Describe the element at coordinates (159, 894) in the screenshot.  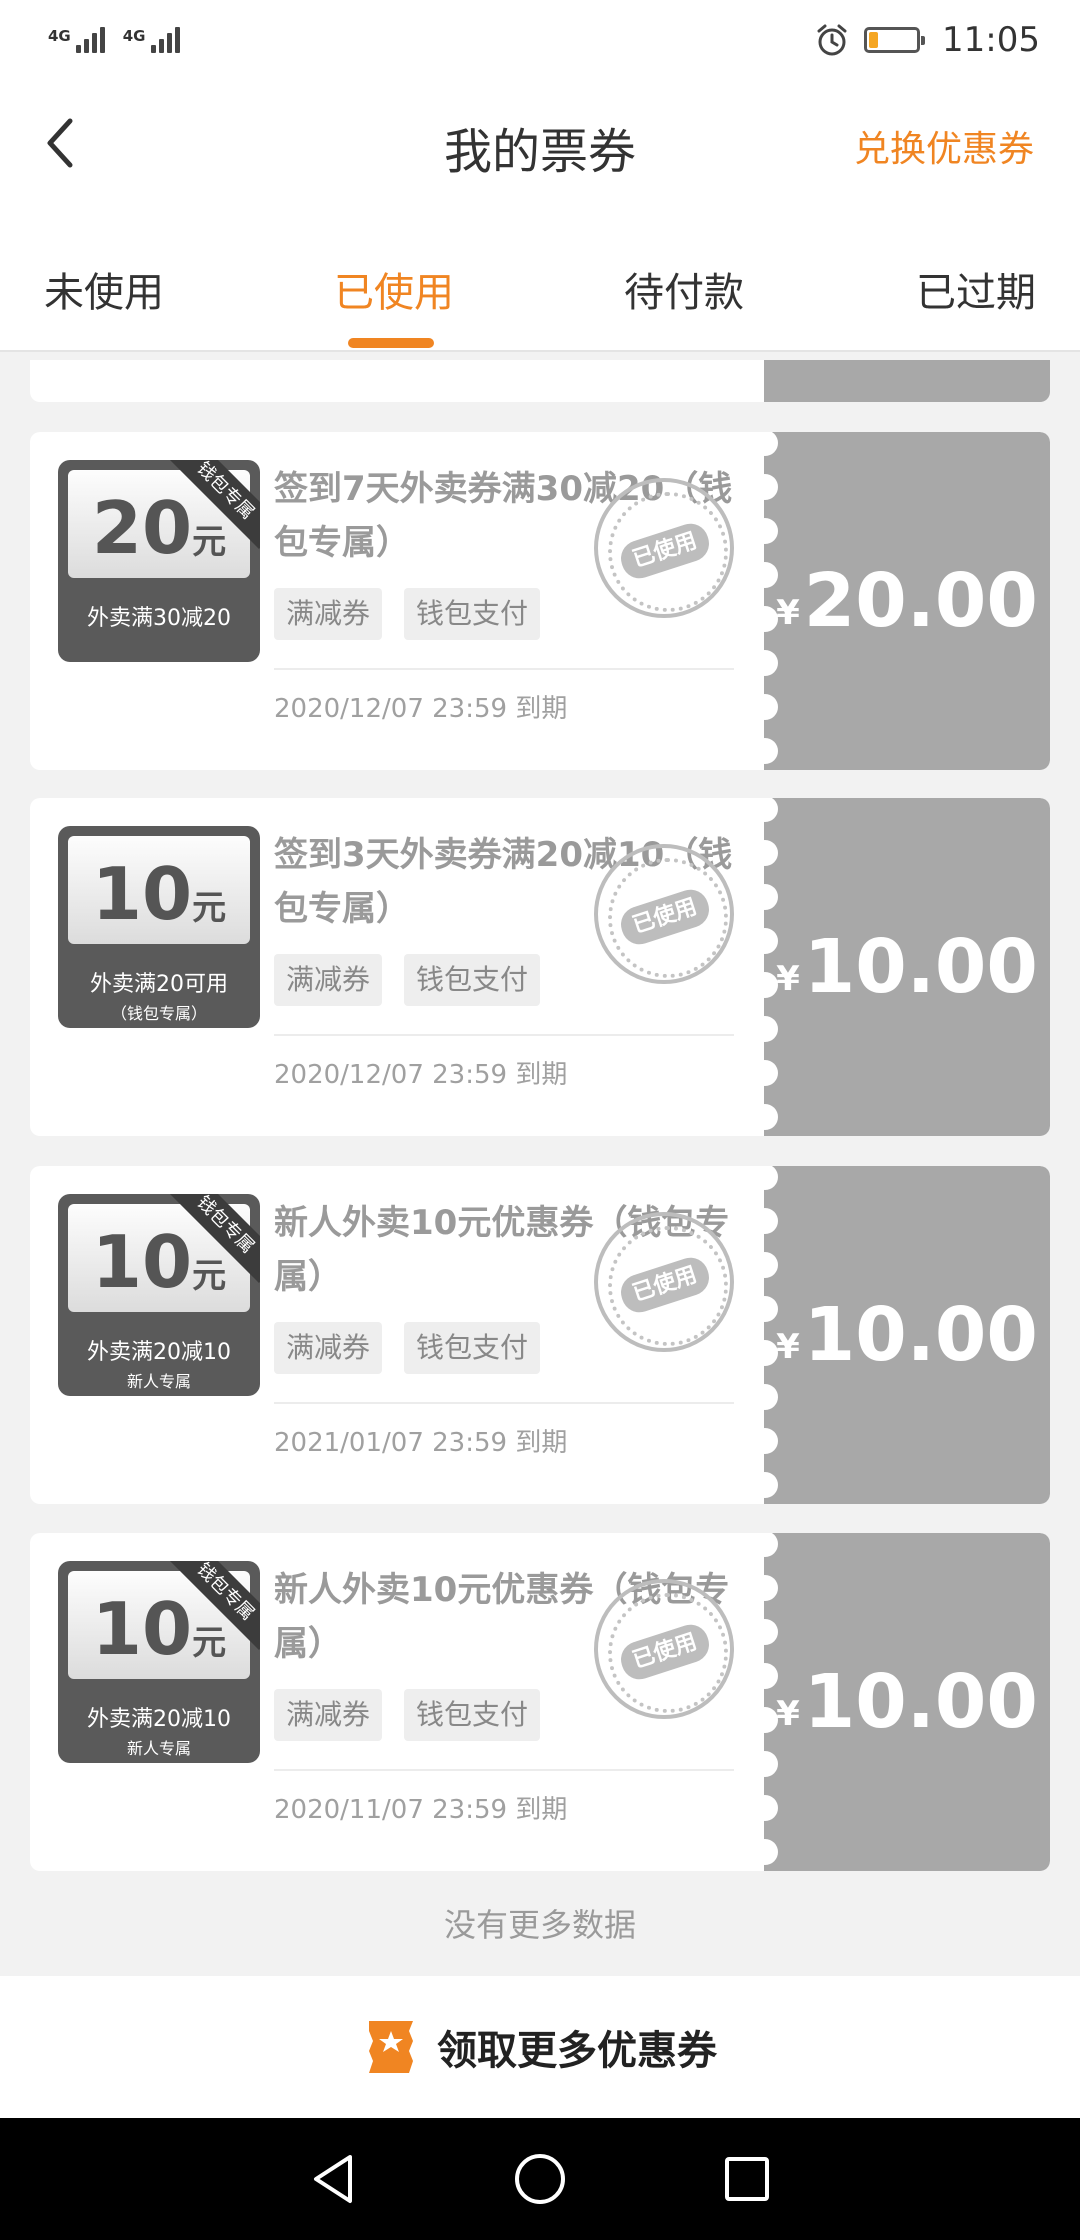
I see `thumbnail-amount: 10元` at that location.